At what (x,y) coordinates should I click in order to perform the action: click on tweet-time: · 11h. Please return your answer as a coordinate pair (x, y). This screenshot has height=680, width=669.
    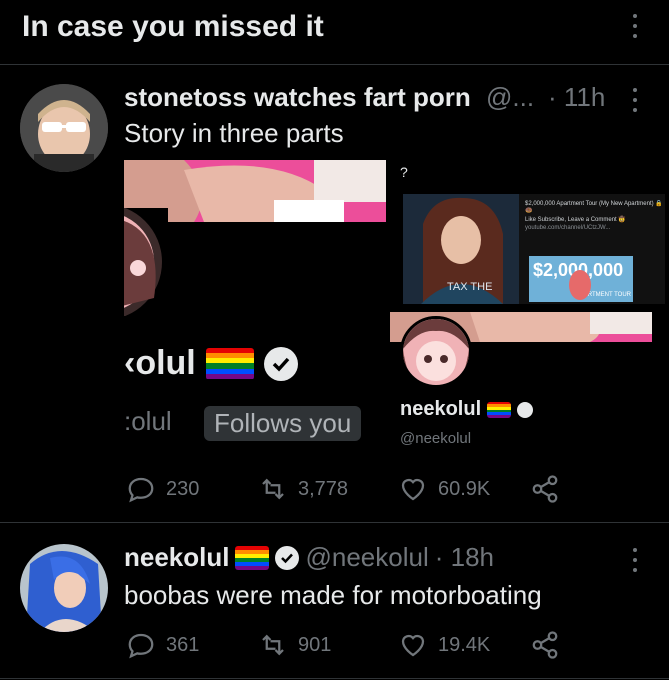
    Looking at the image, I should click on (576, 97).